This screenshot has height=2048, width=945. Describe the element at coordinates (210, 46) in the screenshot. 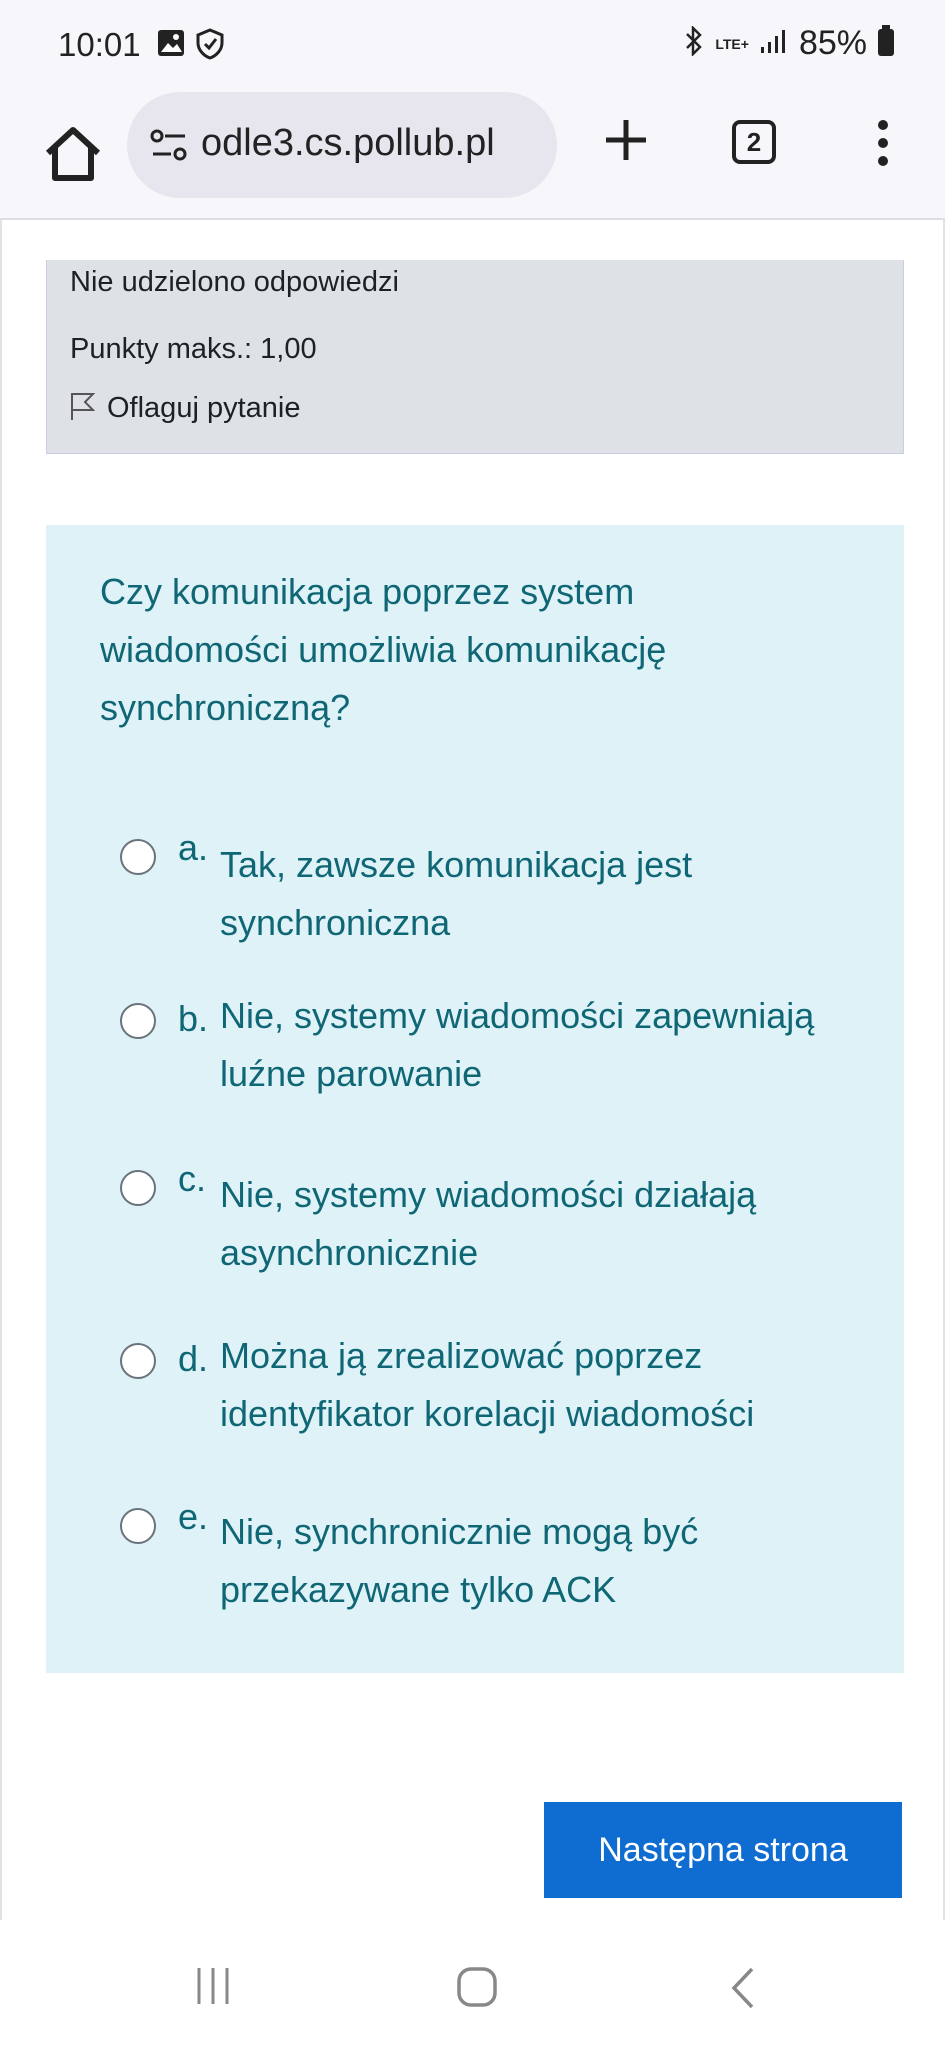

I see `shield-icon` at that location.